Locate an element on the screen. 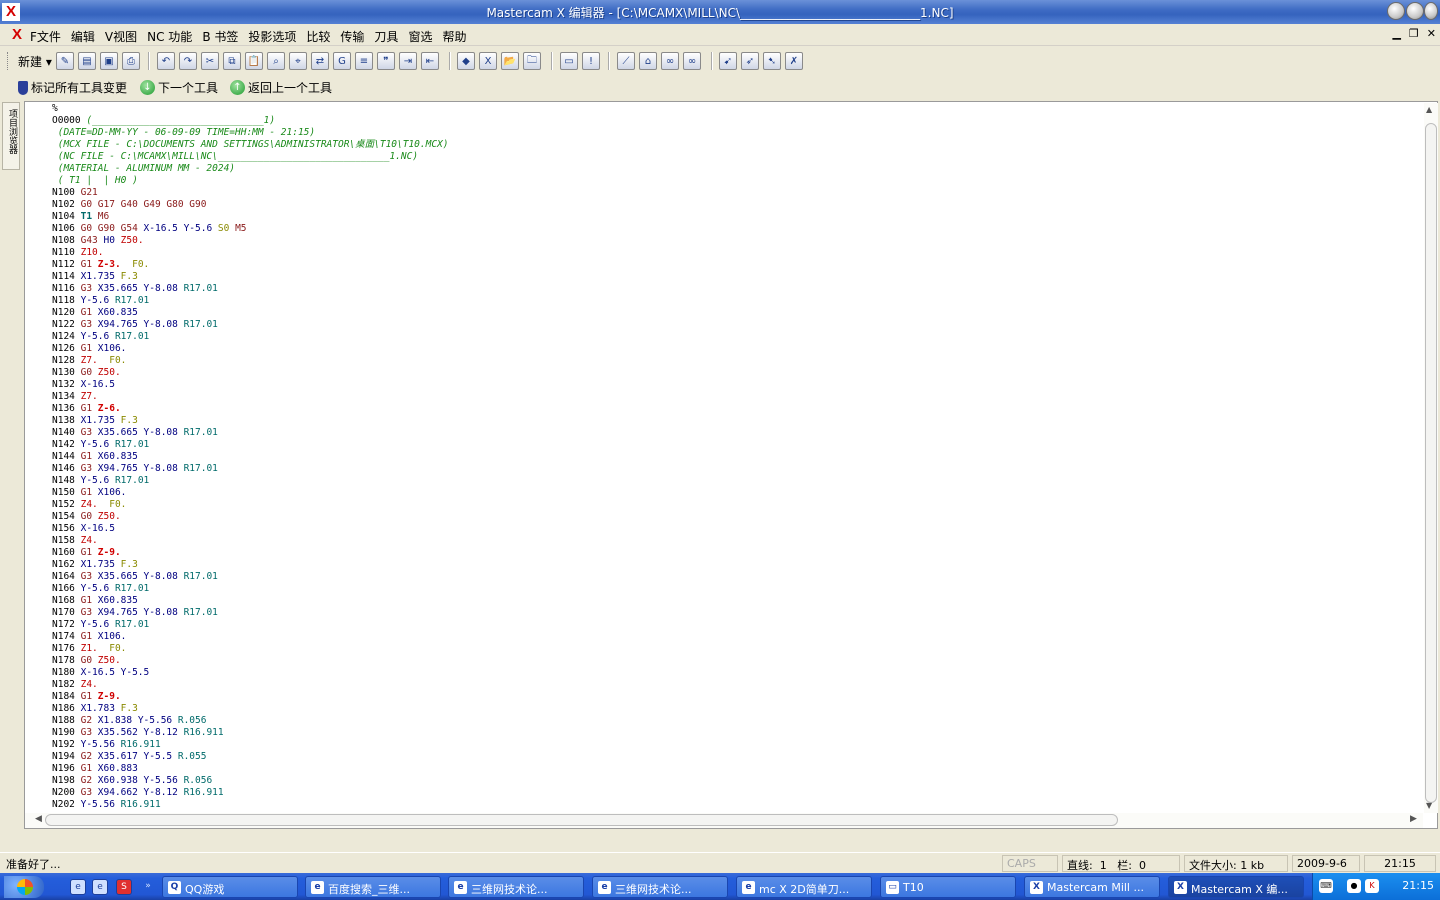 Image resolution: width=1440 pixels, height=900 pixels. find-next-icon: ⌖ is located at coordinates (298, 61).